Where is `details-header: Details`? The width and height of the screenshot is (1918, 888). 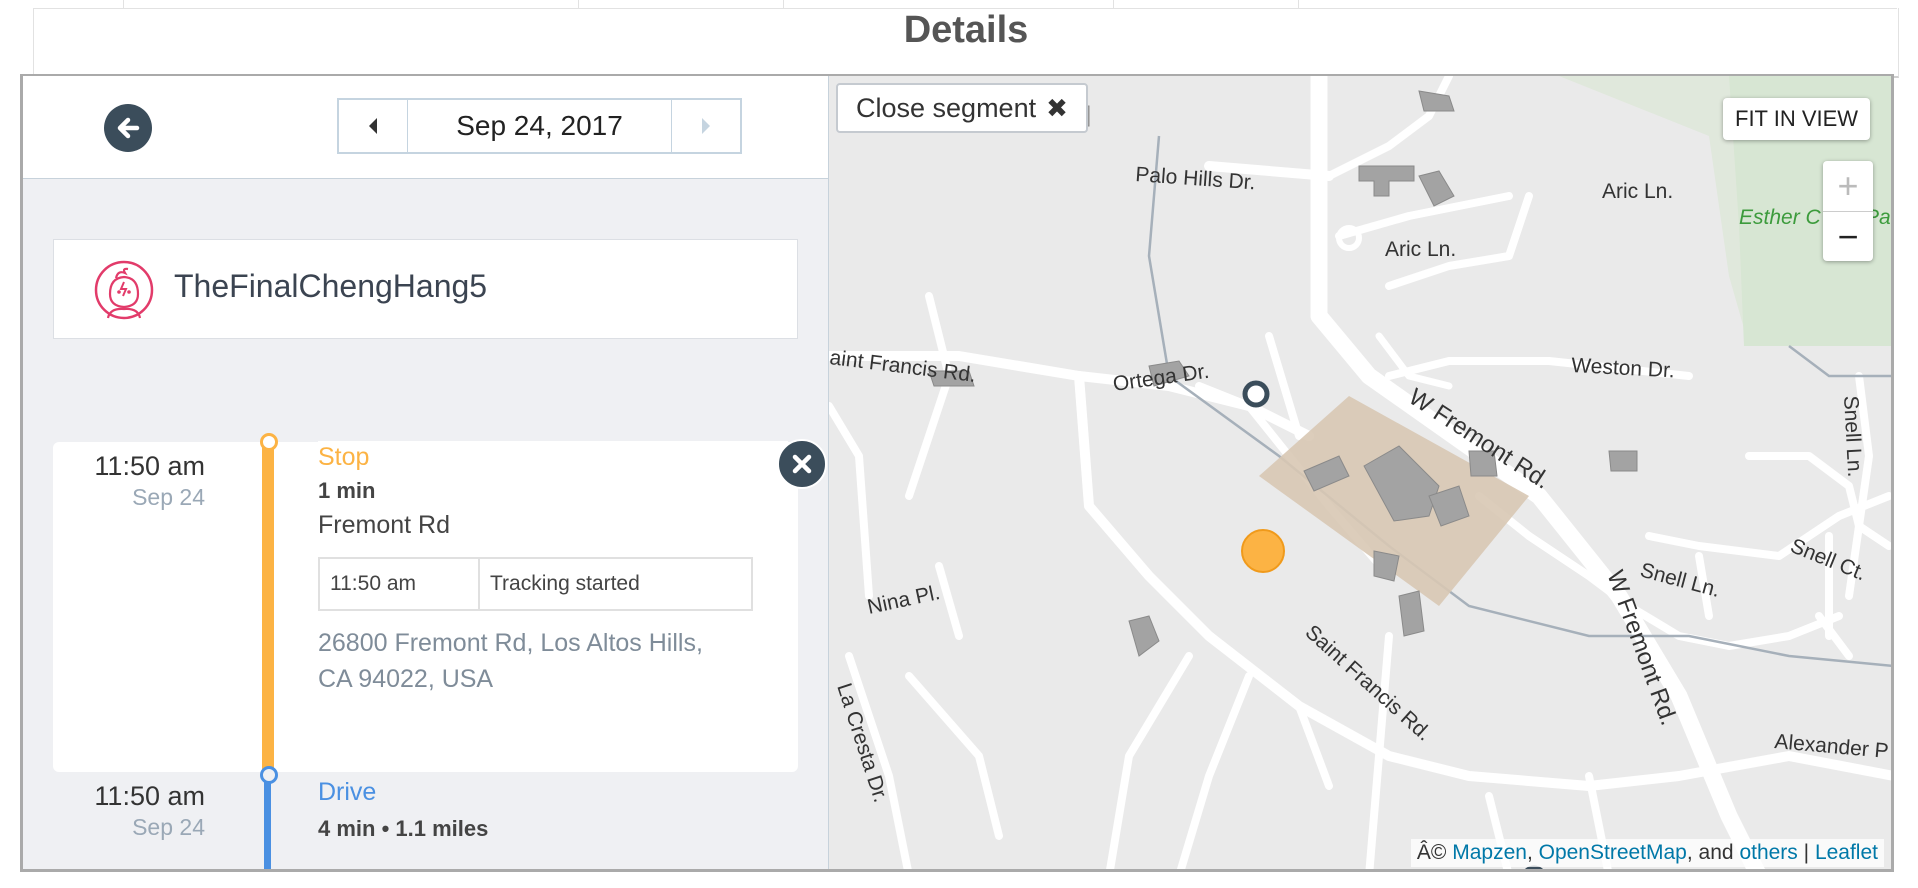 details-header: Details is located at coordinates (966, 43).